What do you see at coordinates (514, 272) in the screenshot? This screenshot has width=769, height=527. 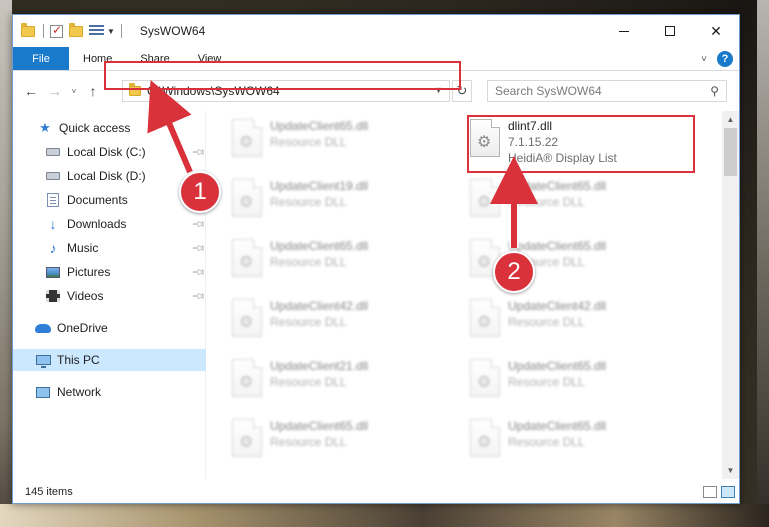 I see `step-2-badge: 2` at bounding box center [514, 272].